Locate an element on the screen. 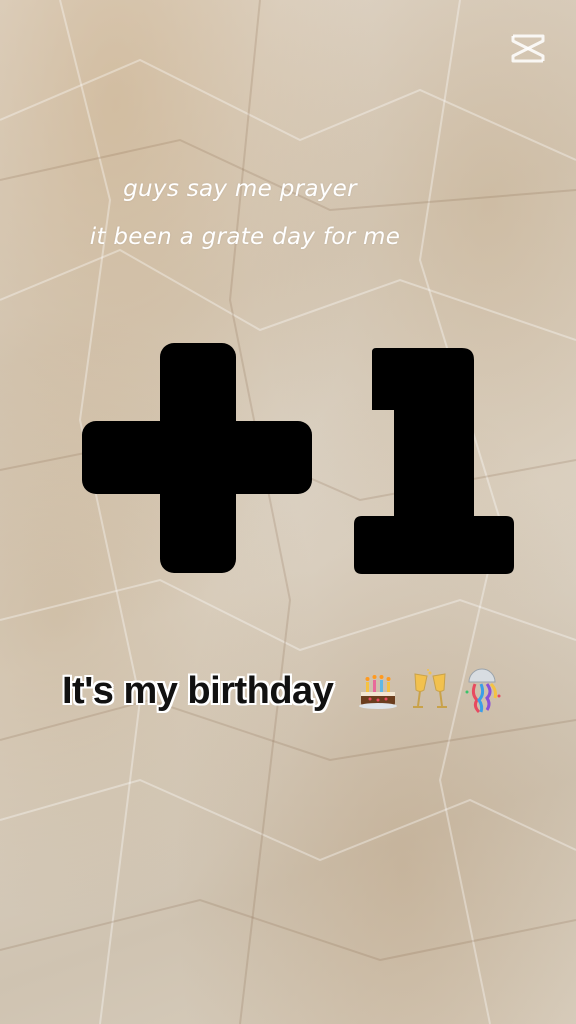 The width and height of the screenshot is (576, 1024). clinking-glasses-icon is located at coordinates (430, 688).